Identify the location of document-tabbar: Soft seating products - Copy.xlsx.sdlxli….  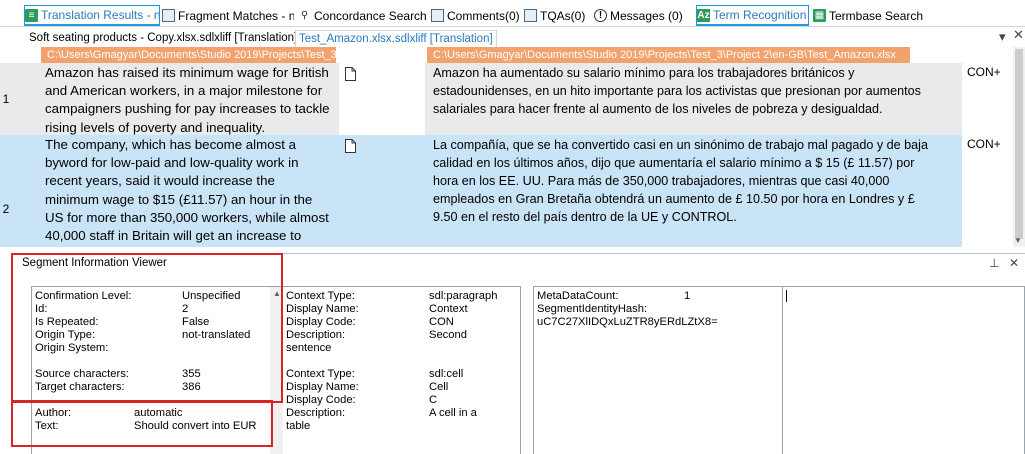
(512, 37).